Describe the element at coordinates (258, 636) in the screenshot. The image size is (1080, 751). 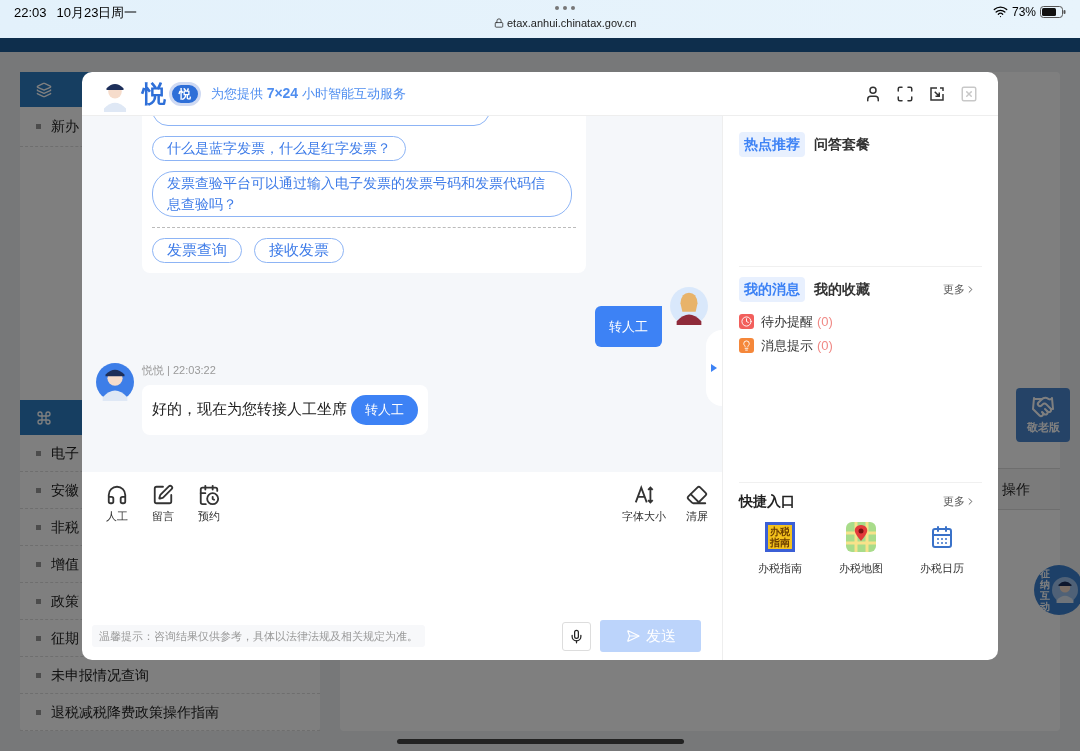
I see `tip-text: 温馨提示：咨询结果仅供参考，具体以法律法规及相关规定为准。` at that location.